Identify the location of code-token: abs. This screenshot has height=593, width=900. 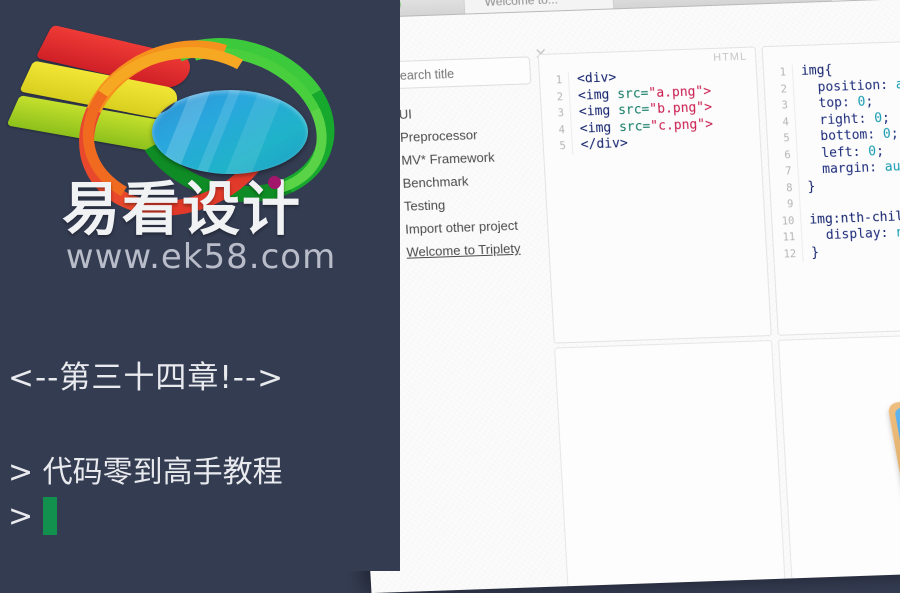
(897, 84).